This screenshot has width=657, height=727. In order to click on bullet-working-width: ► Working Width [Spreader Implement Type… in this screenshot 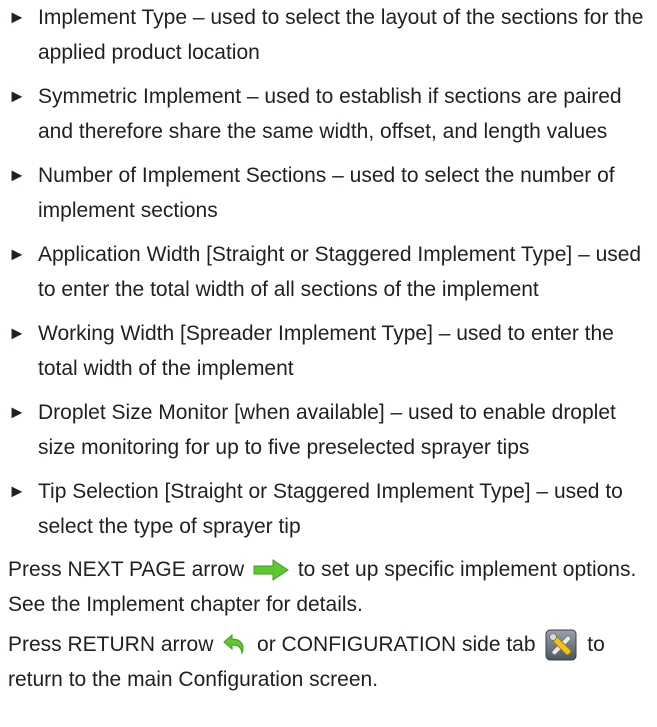, I will do `click(332, 351)`.